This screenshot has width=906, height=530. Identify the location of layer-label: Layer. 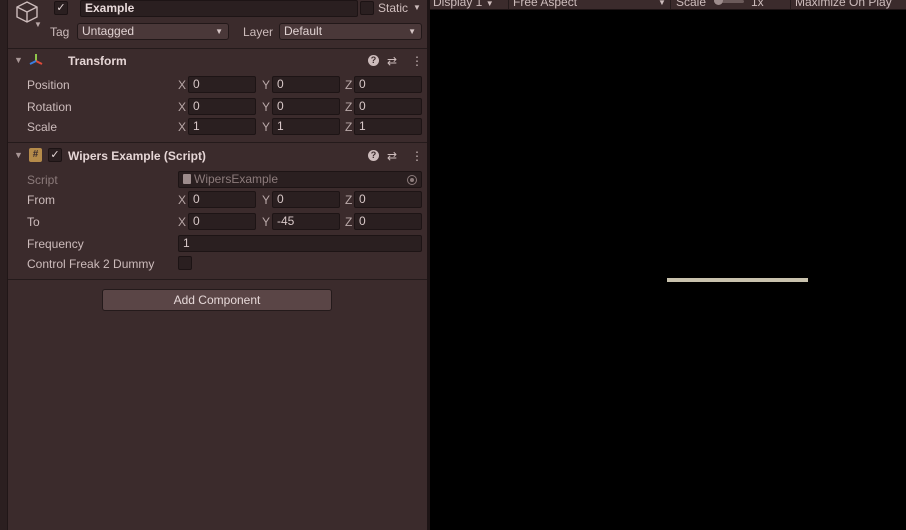
(258, 32).